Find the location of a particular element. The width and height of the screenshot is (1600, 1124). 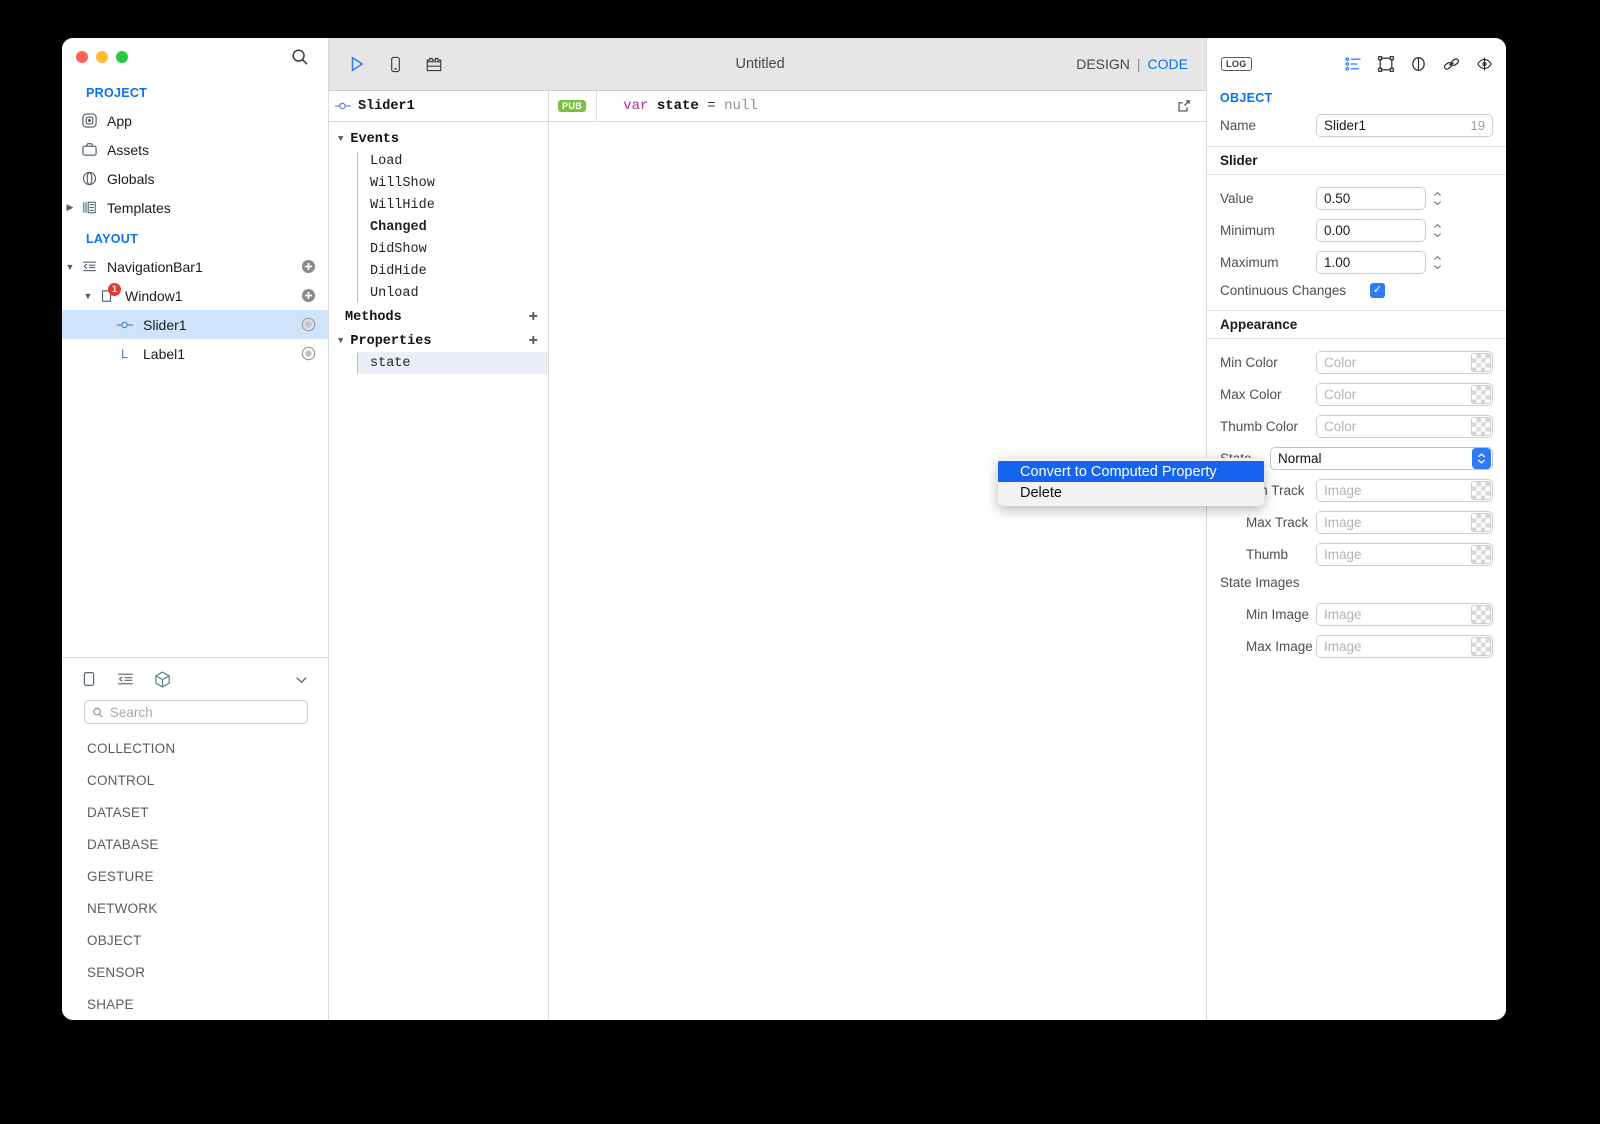

phone-icon is located at coordinates (395, 64).